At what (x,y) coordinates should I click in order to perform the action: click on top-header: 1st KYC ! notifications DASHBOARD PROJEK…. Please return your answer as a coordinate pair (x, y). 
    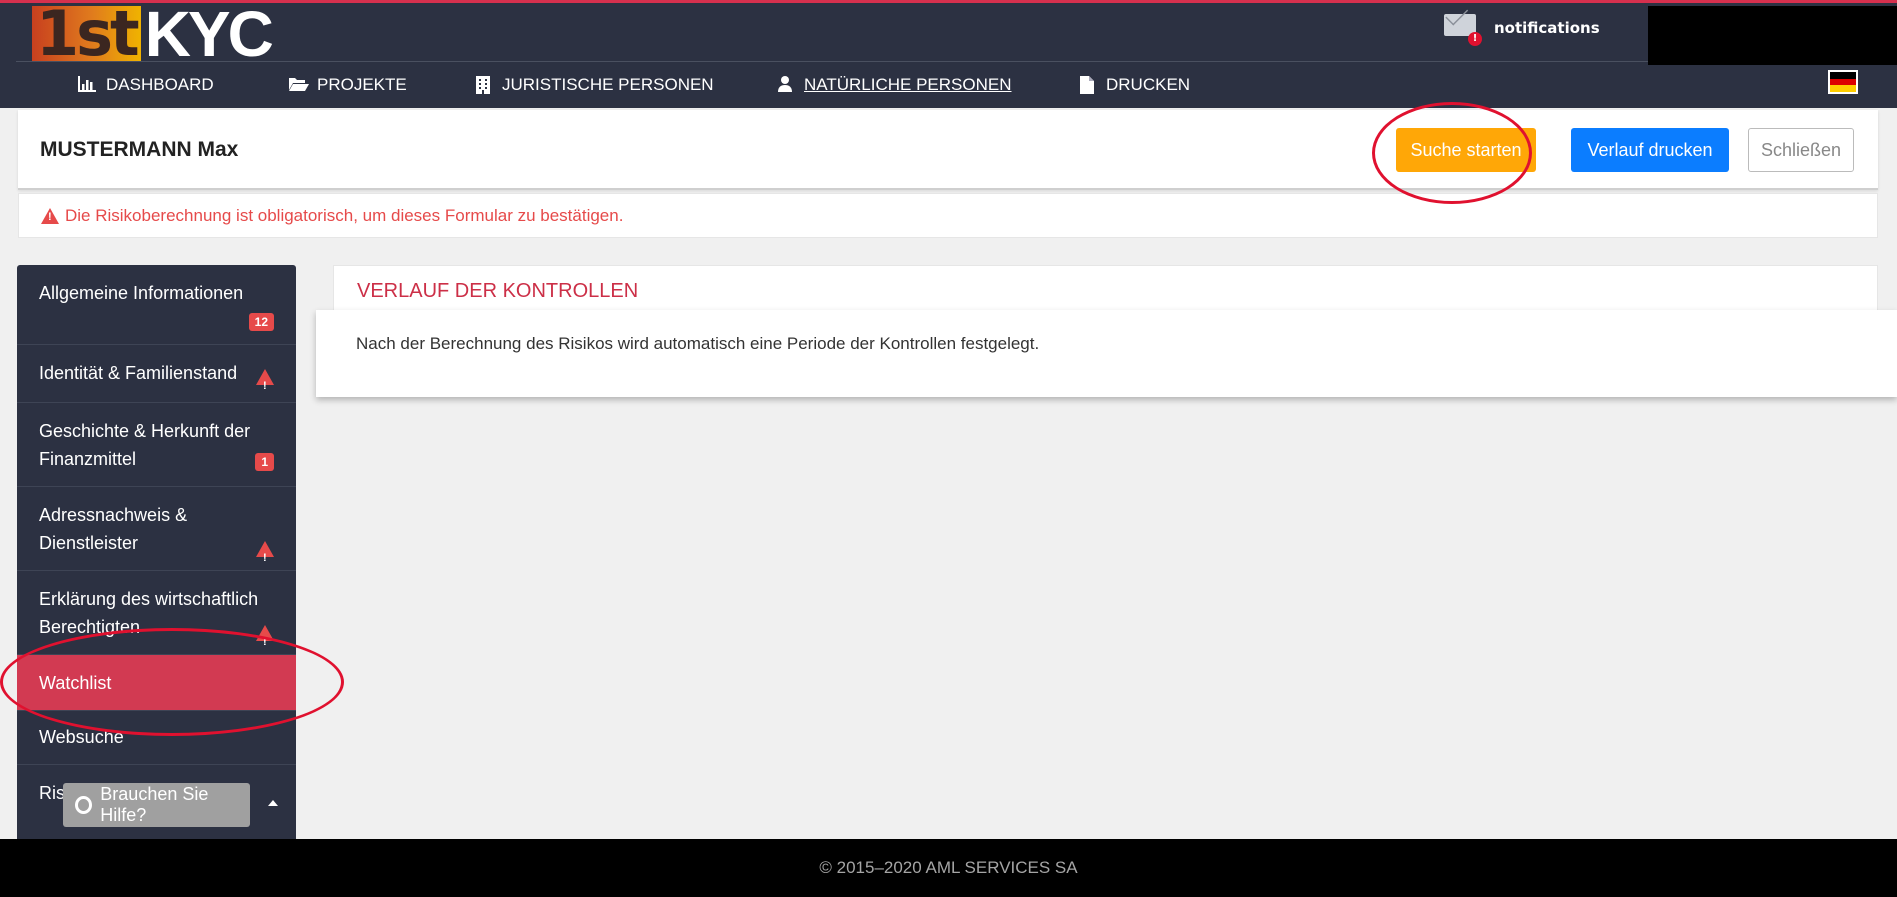
    Looking at the image, I should click on (948, 54).